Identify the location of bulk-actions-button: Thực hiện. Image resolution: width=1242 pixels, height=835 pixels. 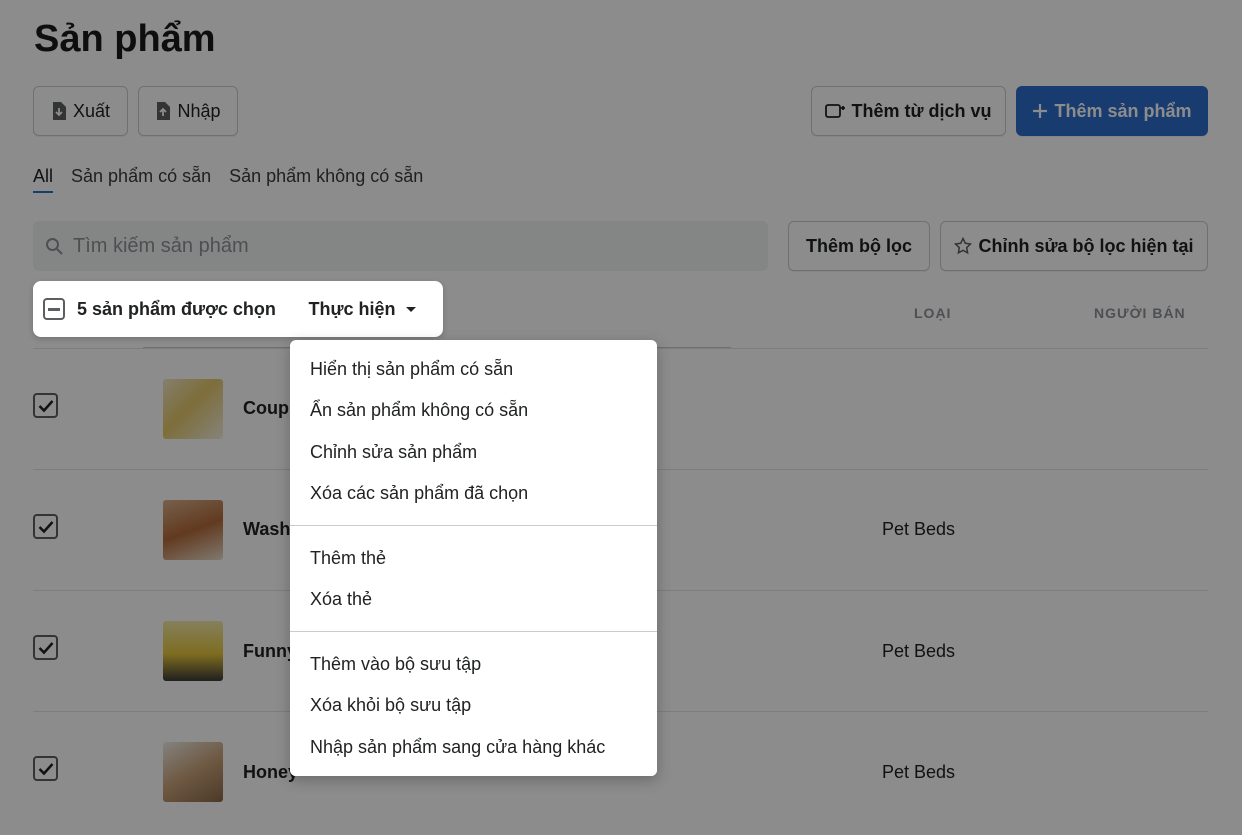
(362, 309).